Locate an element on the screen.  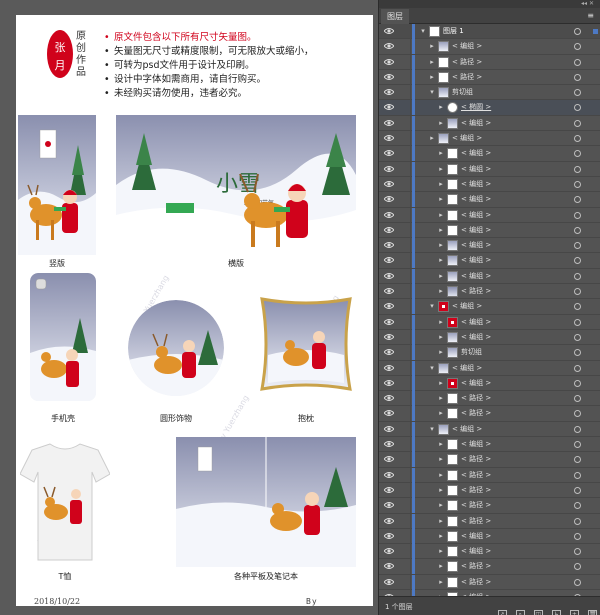
new-layer-icon: + is located at coordinates (574, 612).